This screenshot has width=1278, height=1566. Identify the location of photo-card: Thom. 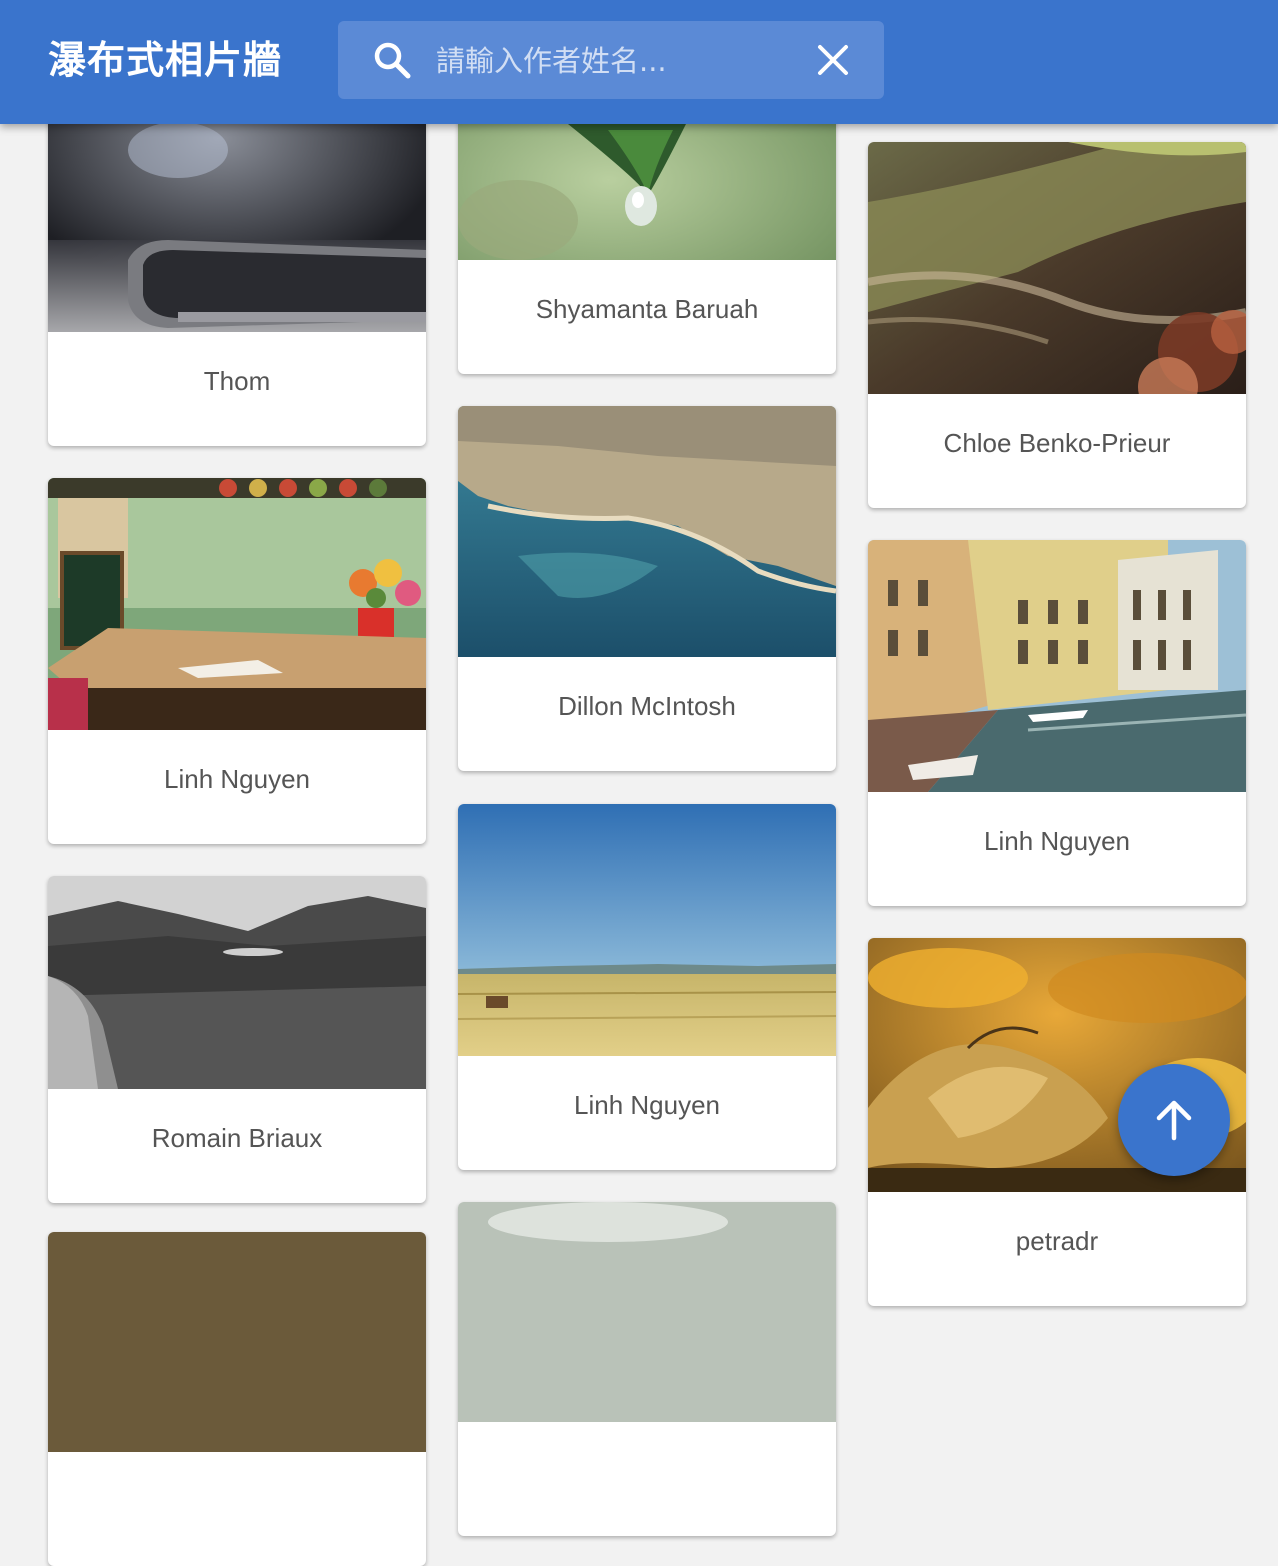
(237, 268).